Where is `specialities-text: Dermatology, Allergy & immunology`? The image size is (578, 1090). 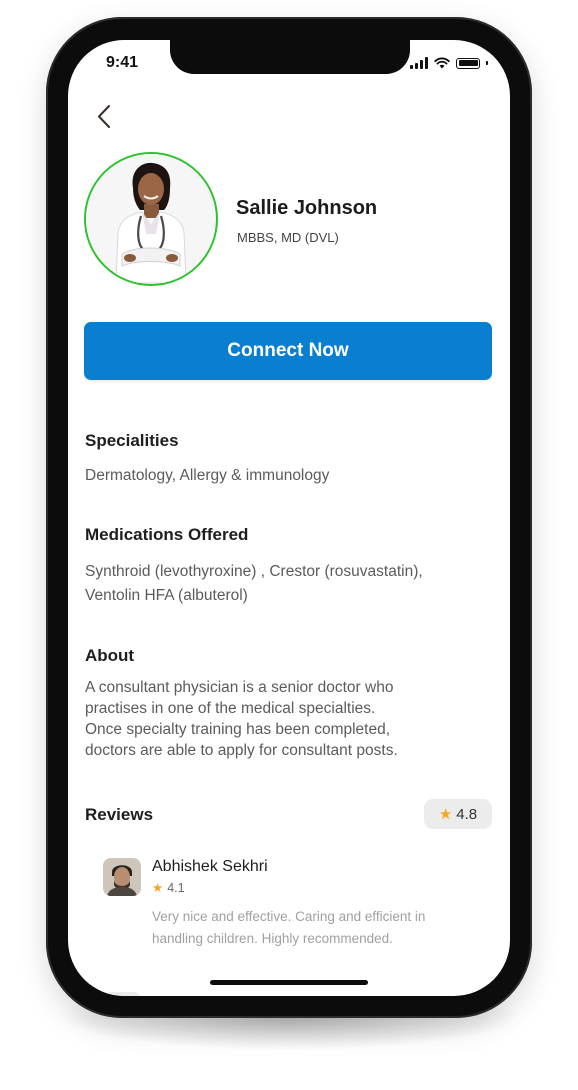
specialities-text: Dermatology, Allergy & immunology is located at coordinates (207, 475).